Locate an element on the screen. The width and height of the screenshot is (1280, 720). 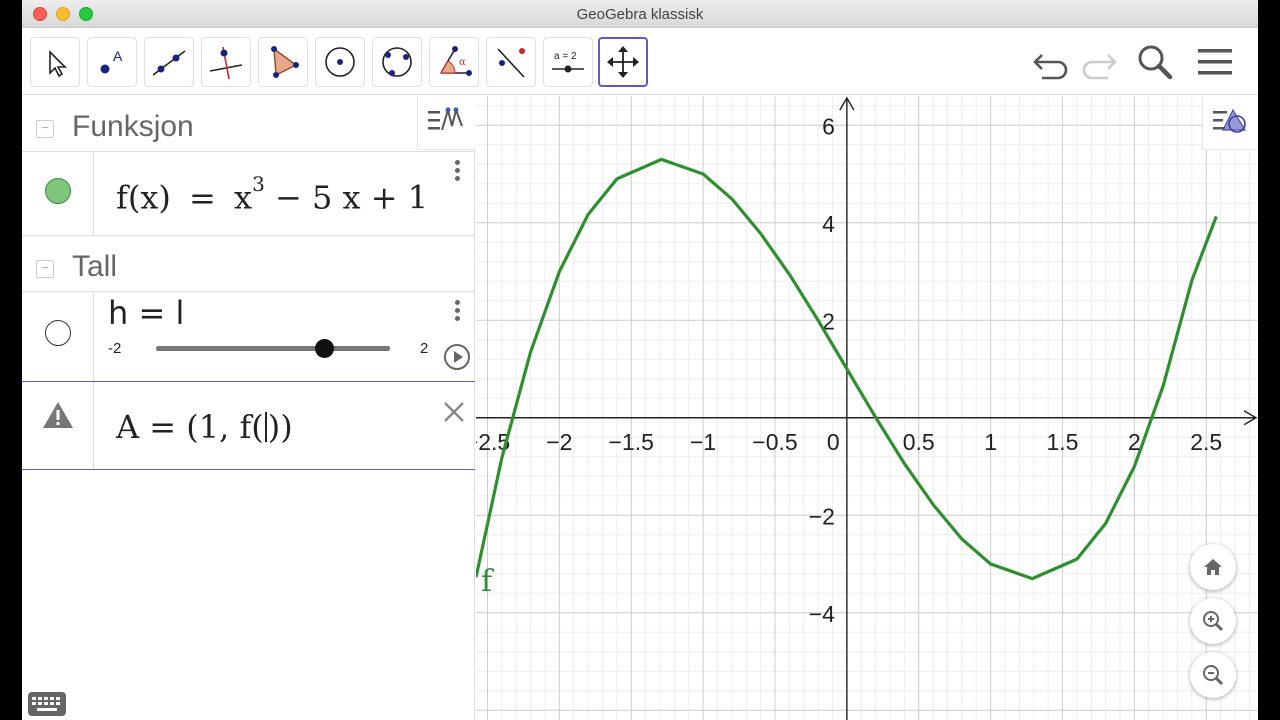
window-title: GeoGebra klassisk is located at coordinates (640, 14).